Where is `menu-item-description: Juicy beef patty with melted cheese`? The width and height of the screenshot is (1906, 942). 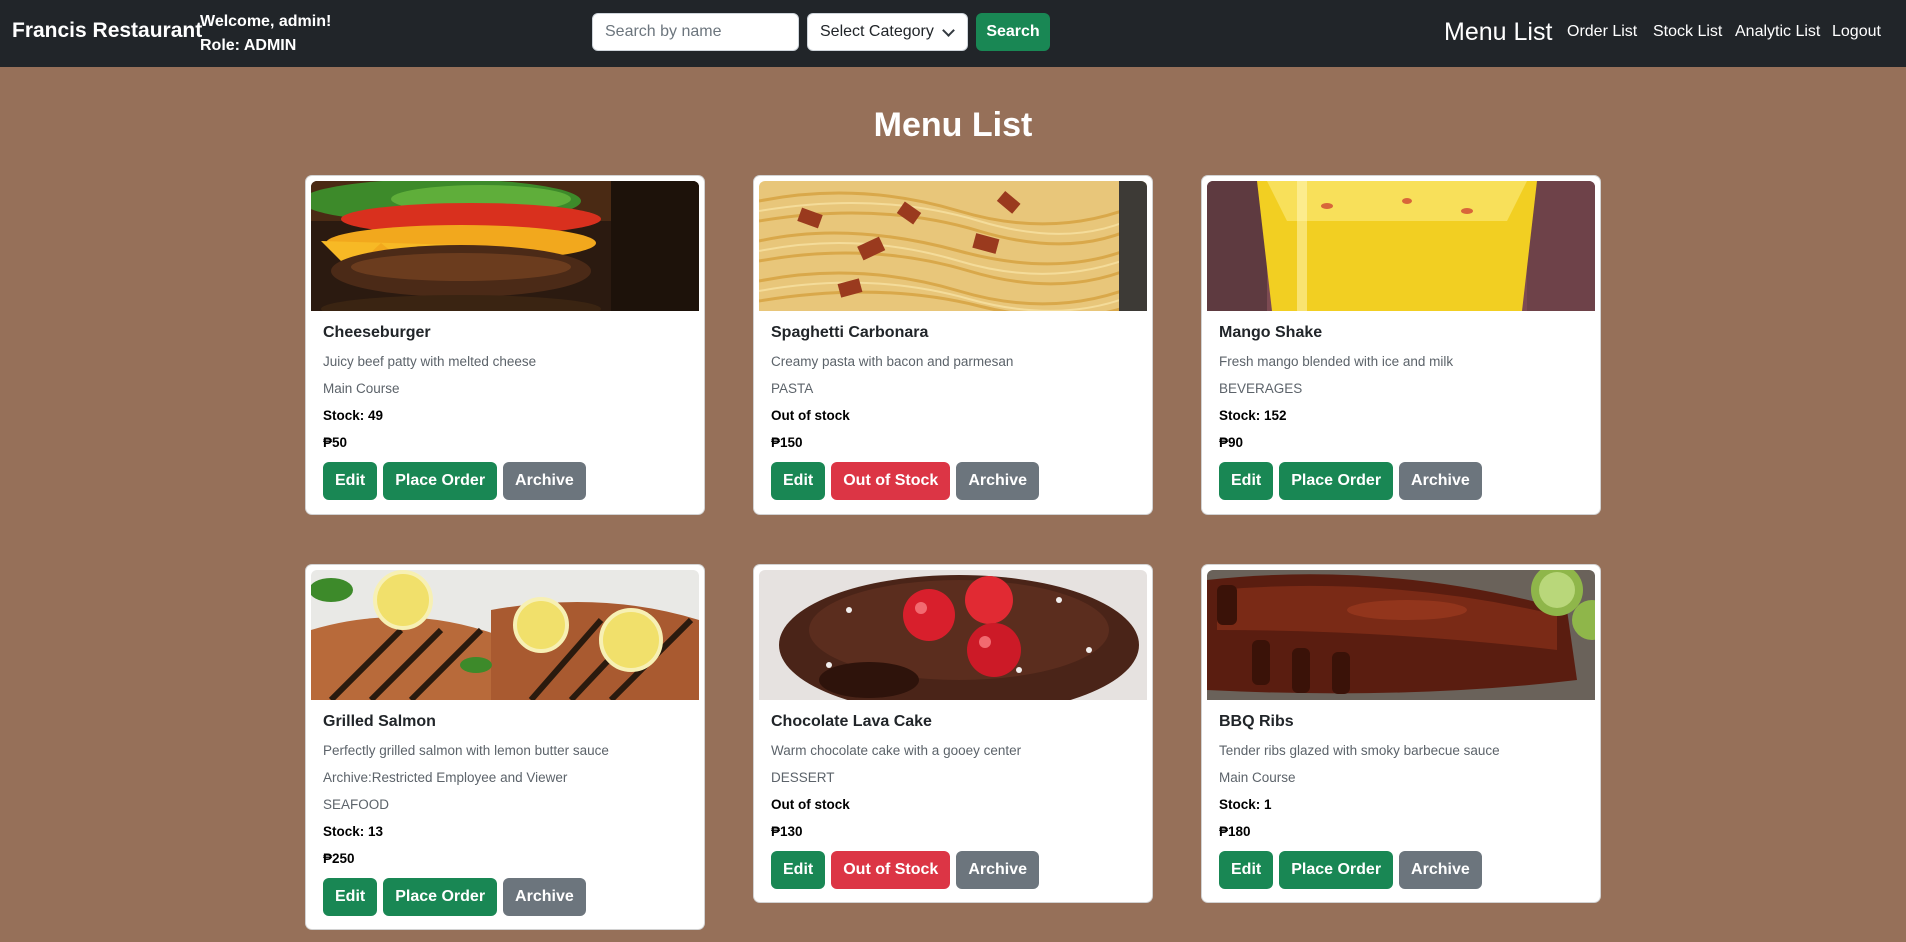 menu-item-description: Juicy beef patty with melted cheese is located at coordinates (430, 361).